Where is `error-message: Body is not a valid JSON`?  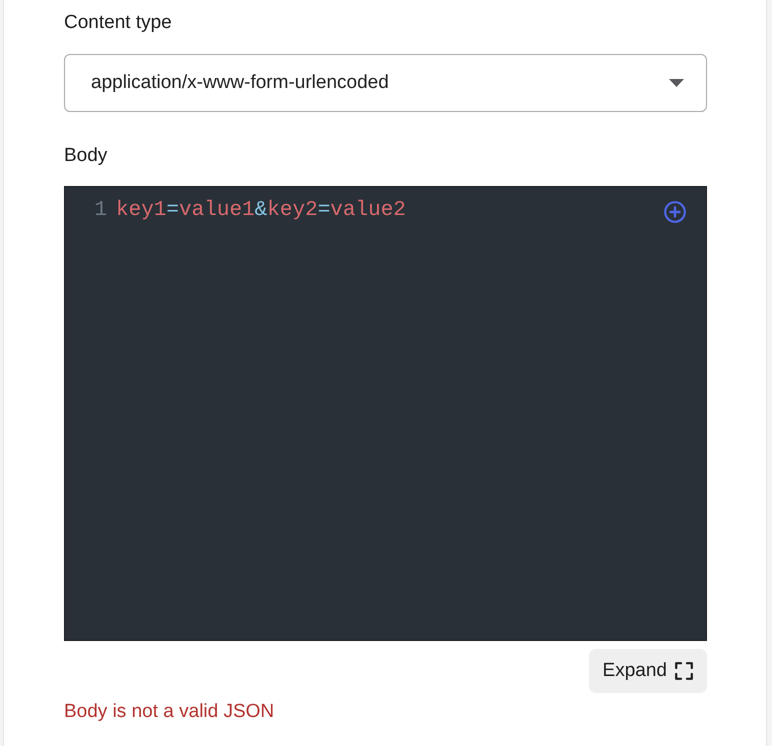
error-message: Body is not a valid JSON is located at coordinates (170, 712).